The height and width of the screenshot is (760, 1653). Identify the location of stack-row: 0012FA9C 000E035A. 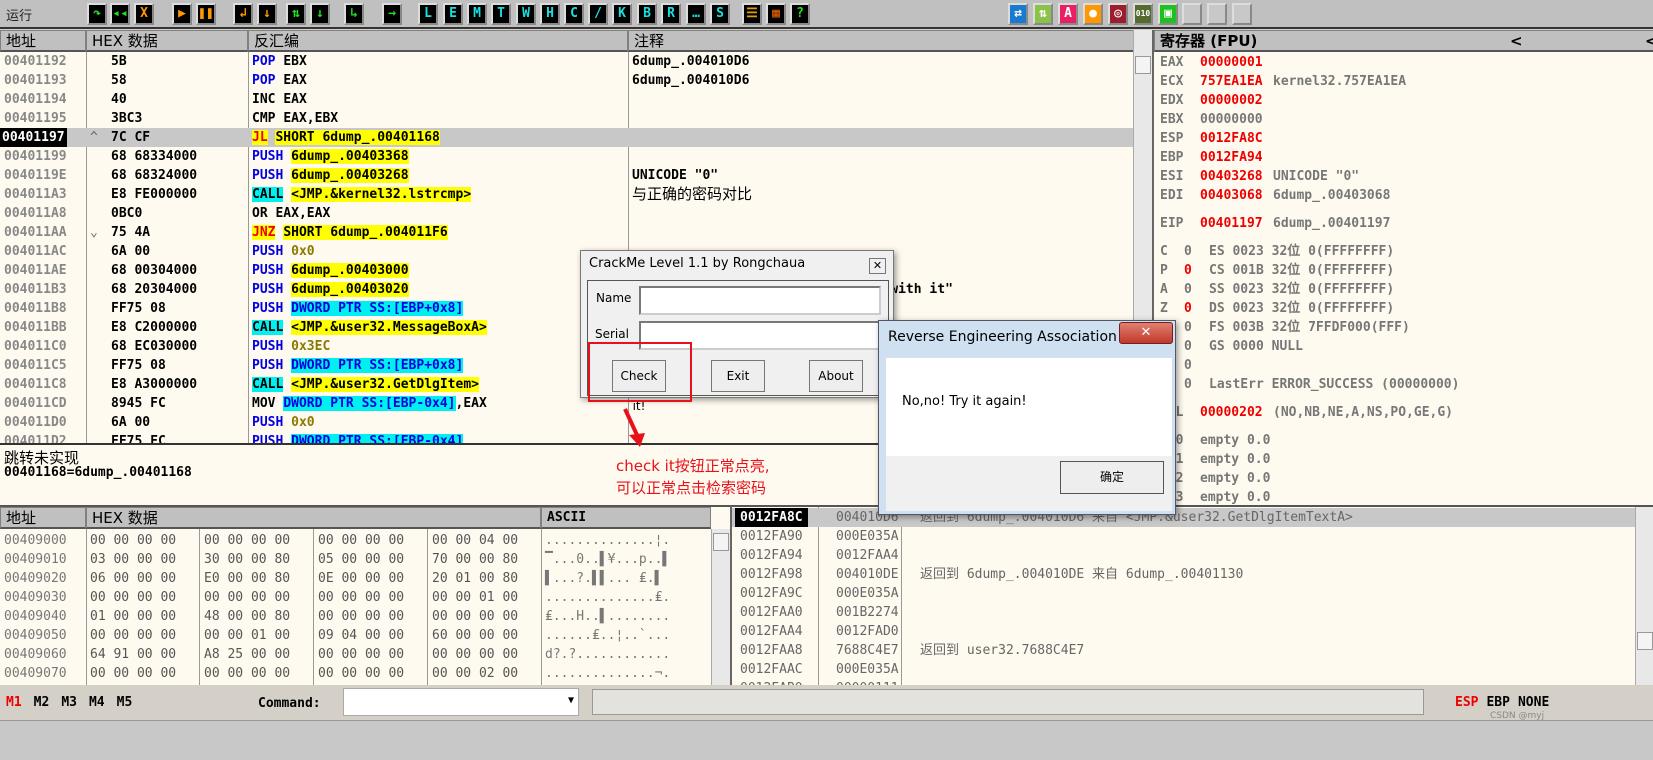
(1183, 593).